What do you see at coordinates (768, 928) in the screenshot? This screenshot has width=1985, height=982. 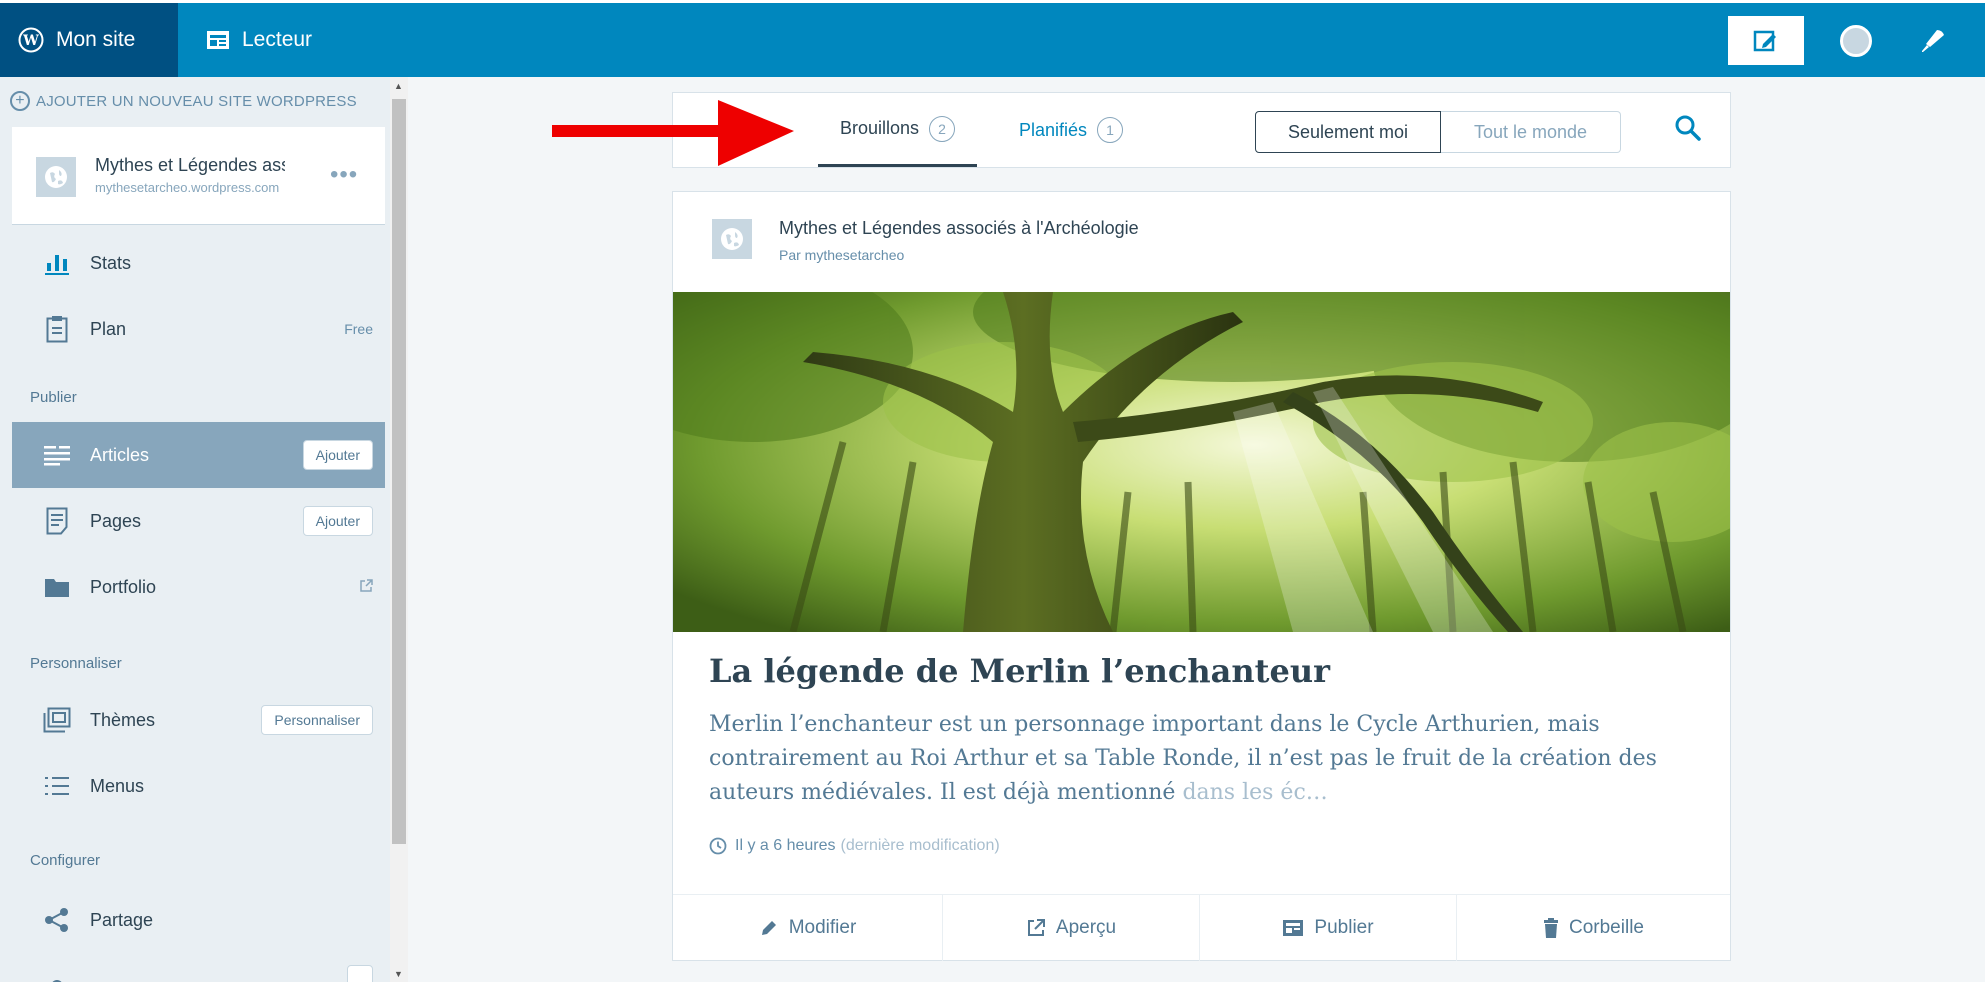 I see `pencil-icon` at bounding box center [768, 928].